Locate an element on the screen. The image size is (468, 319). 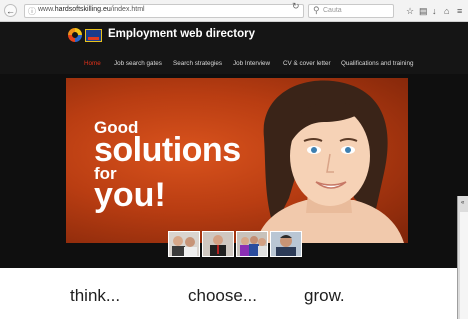
nav-search-strategies: Search strategies is located at coordinates (197, 63).